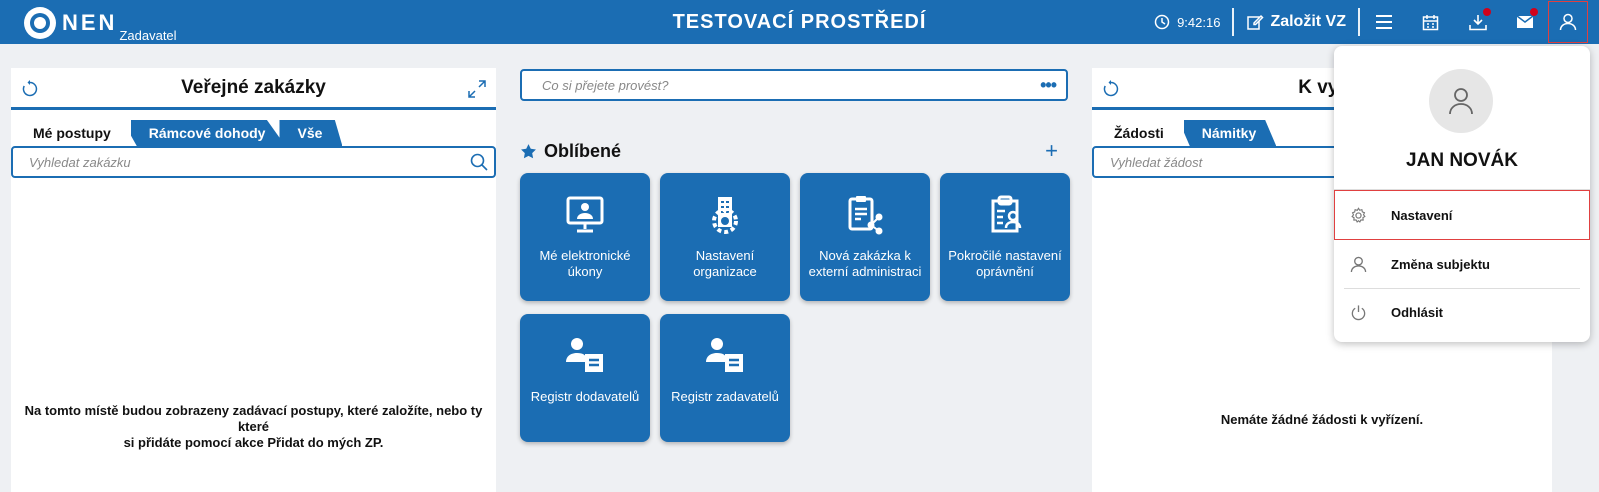 The image size is (1599, 492). I want to click on tile-label: Pokročilé nastavení oprávnění, so click(1005, 264).